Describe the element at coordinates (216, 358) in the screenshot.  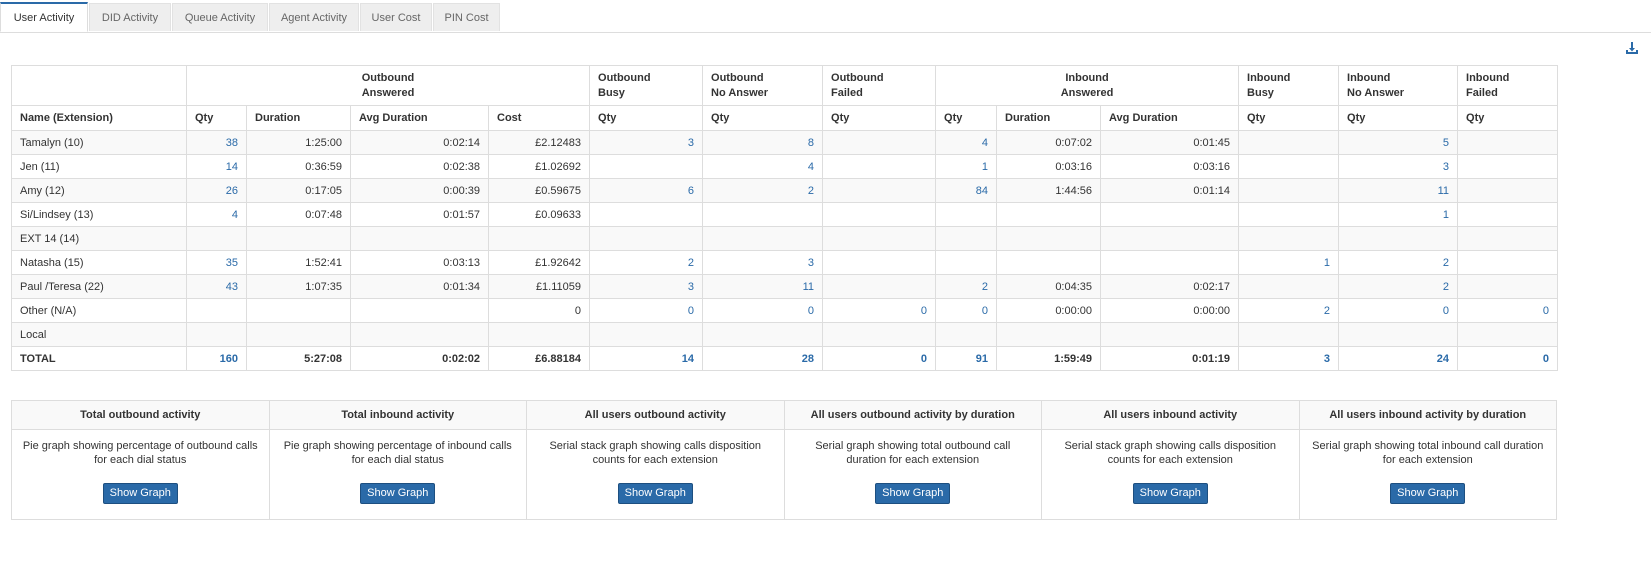
I see `count-link: 160` at that location.